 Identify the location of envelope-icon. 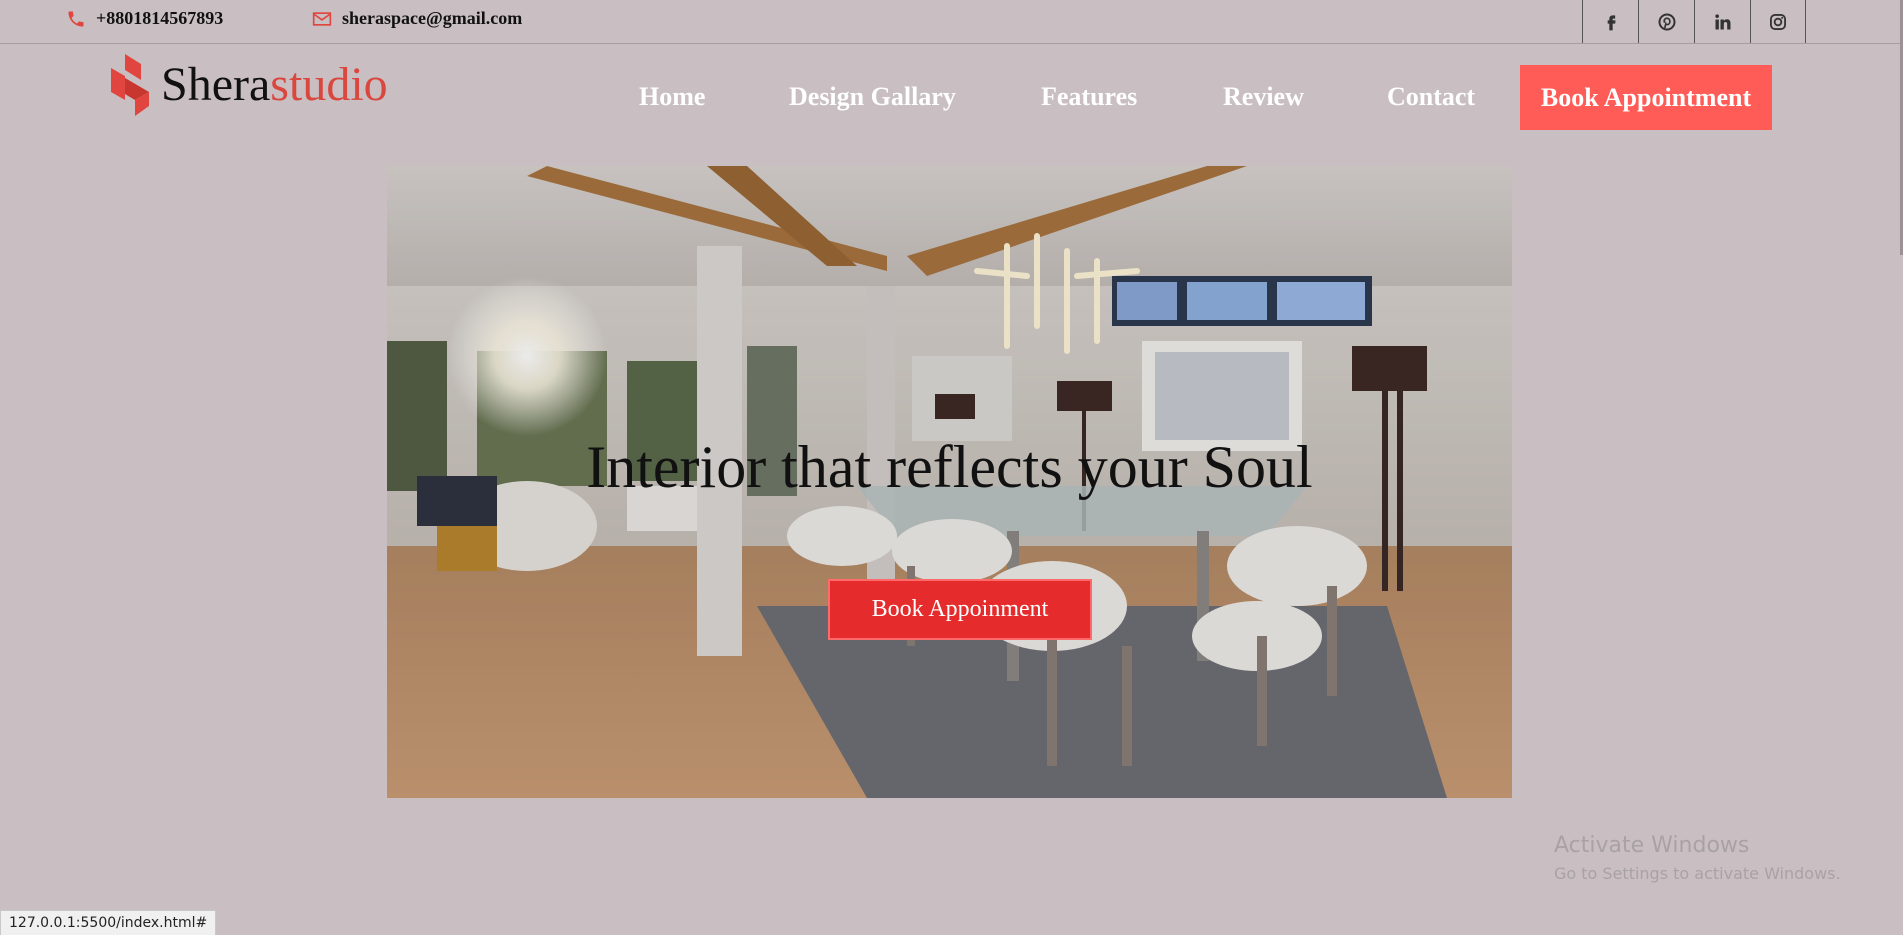
(322, 19).